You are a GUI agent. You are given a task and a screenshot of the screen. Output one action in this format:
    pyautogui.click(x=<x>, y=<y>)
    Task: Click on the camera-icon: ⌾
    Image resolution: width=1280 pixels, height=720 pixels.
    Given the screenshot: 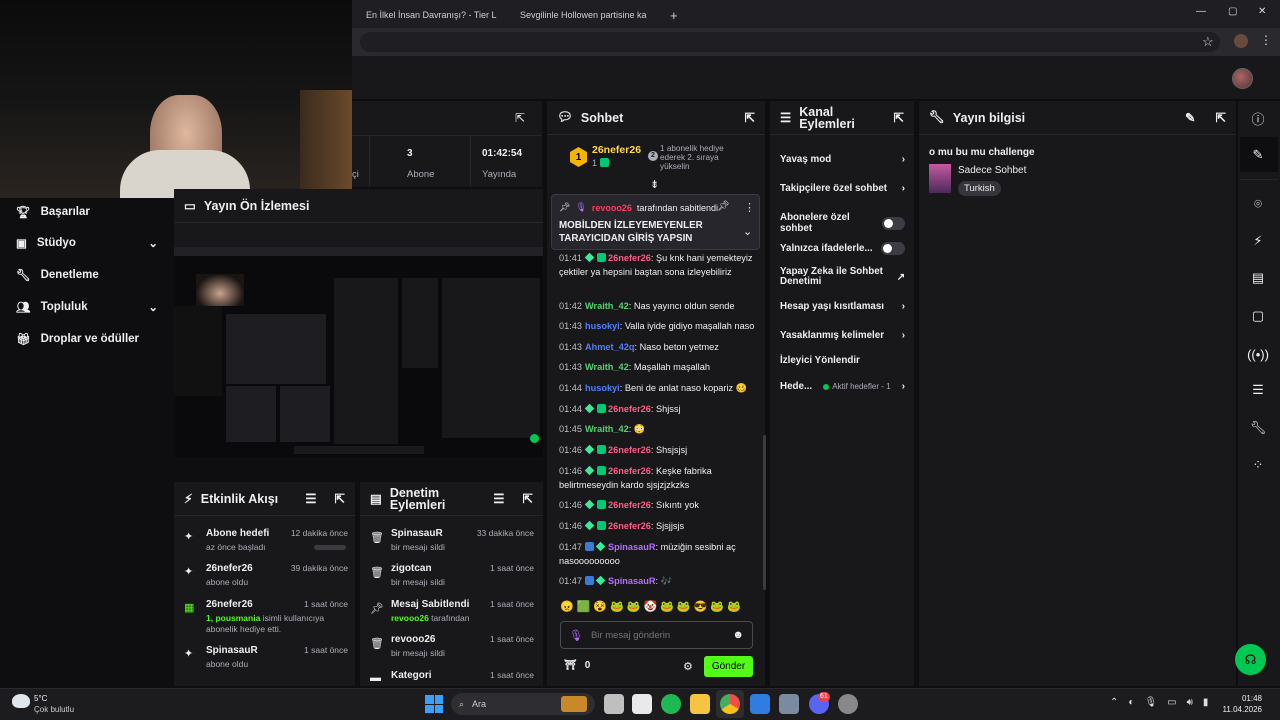 What is the action you would take?
    pyautogui.click(x=1258, y=204)
    